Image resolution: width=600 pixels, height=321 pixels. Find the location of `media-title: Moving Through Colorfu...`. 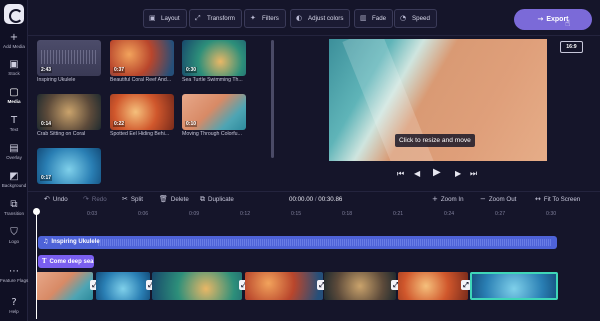

media-title: Moving Through Colorfu... is located at coordinates (212, 134).